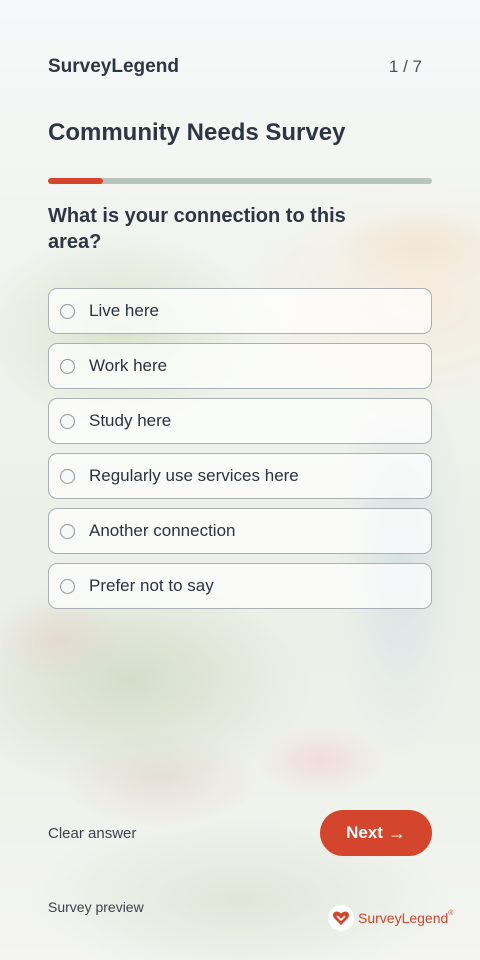 The width and height of the screenshot is (480, 960). I want to click on clear-answer-link: Clear answer, so click(92, 833).